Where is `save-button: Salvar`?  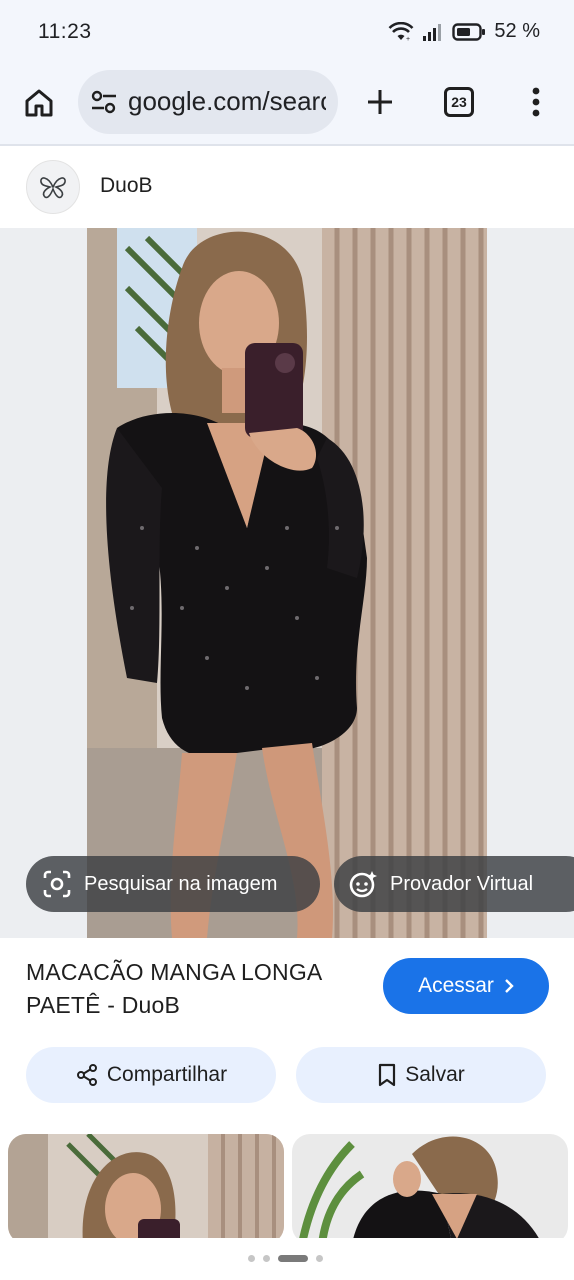
save-button: Salvar is located at coordinates (421, 1075).